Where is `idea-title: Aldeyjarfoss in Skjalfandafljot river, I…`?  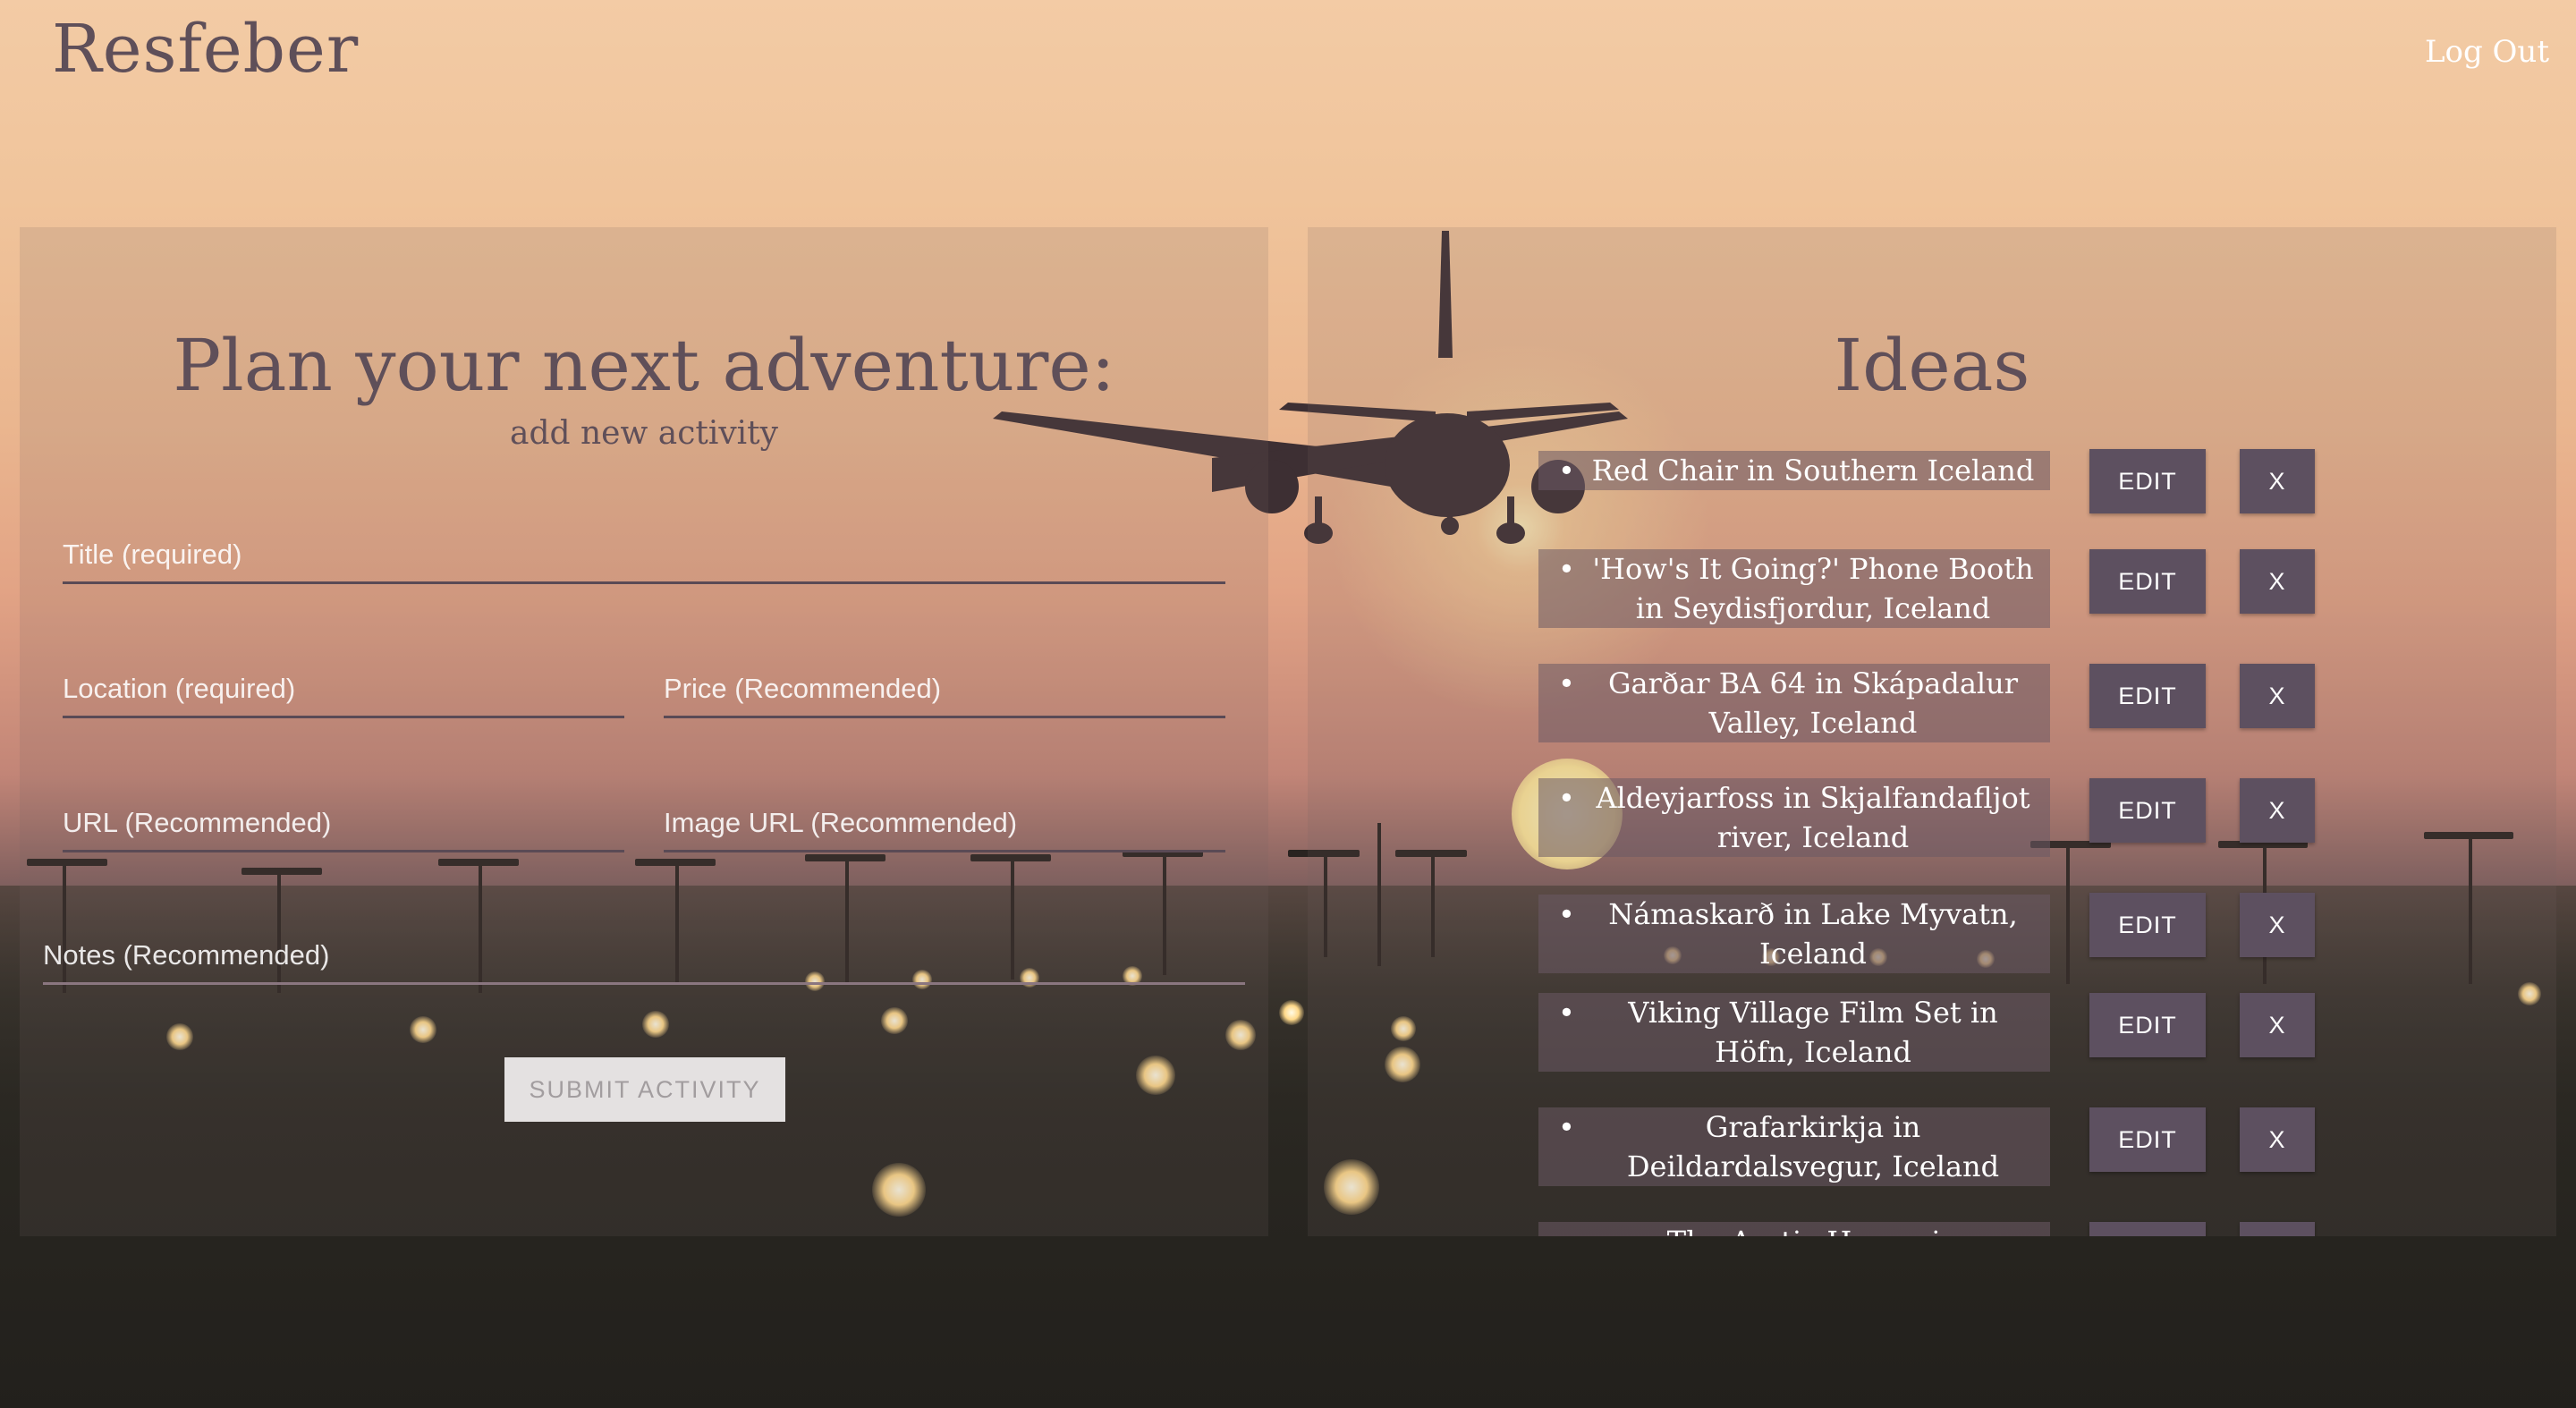 idea-title: Aldeyjarfoss in Skjalfandafljot river, I… is located at coordinates (1794, 818).